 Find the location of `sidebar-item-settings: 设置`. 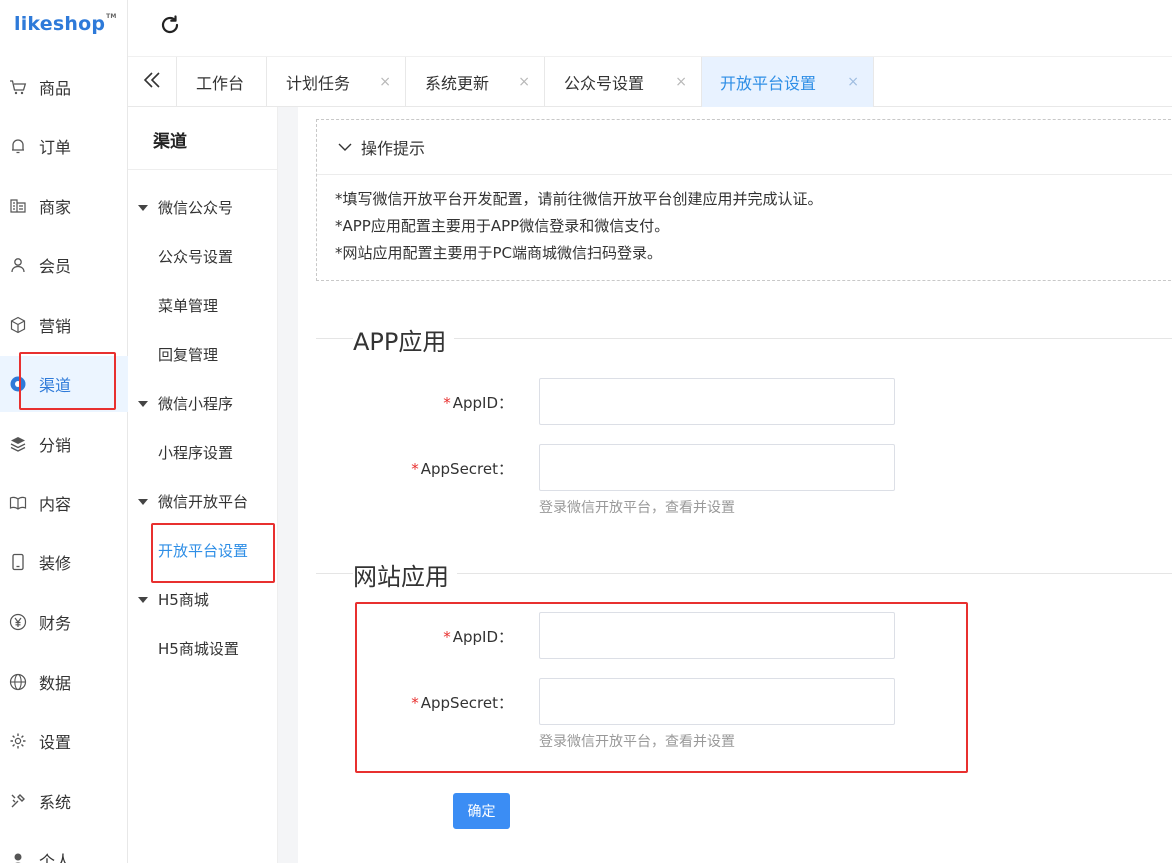

sidebar-item-settings: 设置 is located at coordinates (64, 741).